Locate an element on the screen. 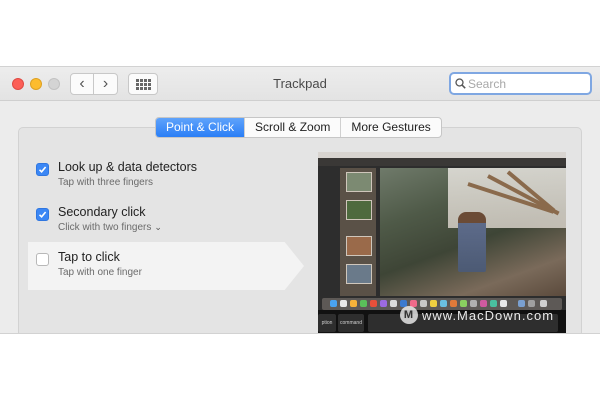  show-all-button is located at coordinates (143, 84).